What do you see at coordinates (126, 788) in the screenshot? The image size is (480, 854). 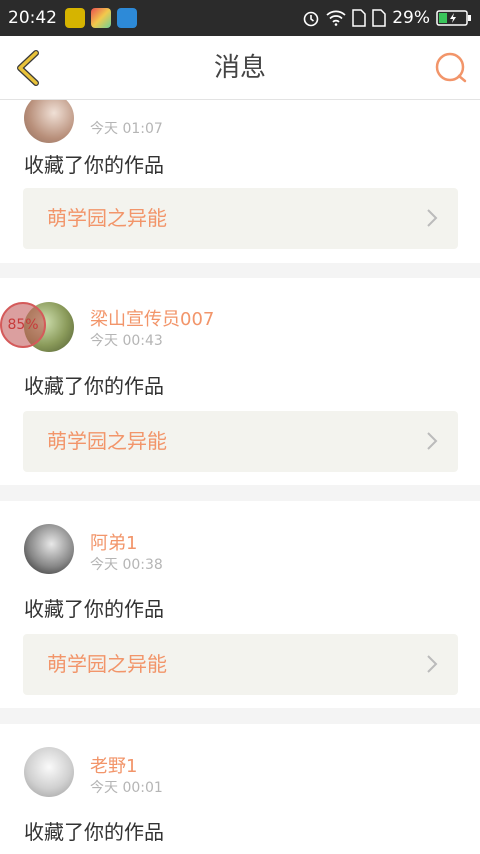 I see `message-time: 今天 00:01` at bounding box center [126, 788].